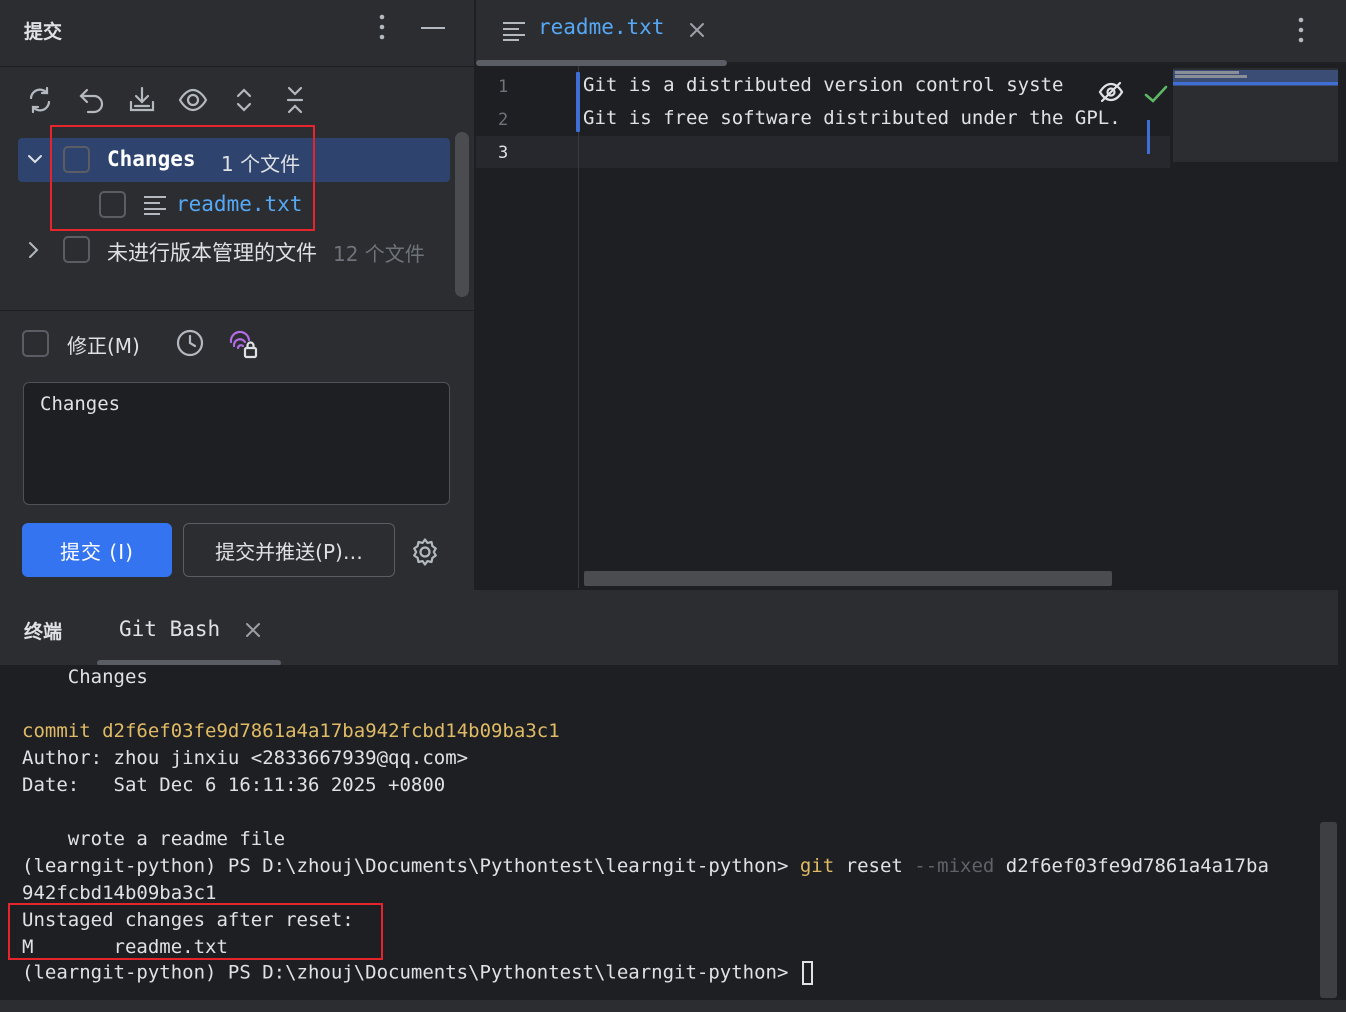 The height and width of the screenshot is (1012, 1346). What do you see at coordinates (97, 550) in the screenshot?
I see `commit-button: 提交 (I)` at bounding box center [97, 550].